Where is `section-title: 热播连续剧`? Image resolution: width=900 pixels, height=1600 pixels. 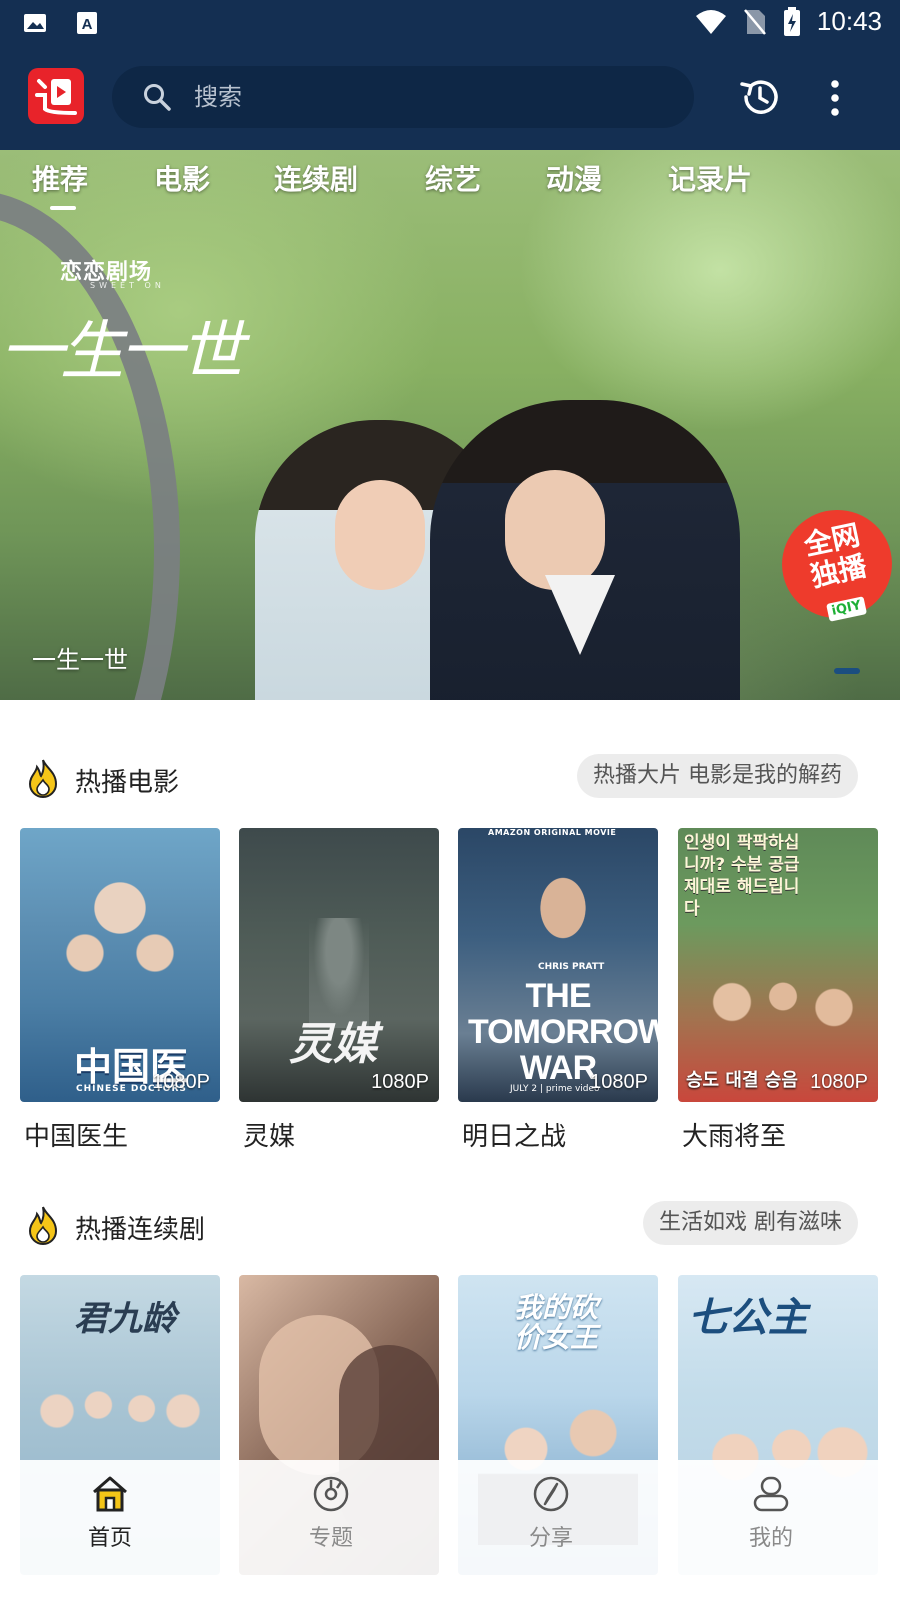 section-title: 热播连续剧 is located at coordinates (140, 1230).